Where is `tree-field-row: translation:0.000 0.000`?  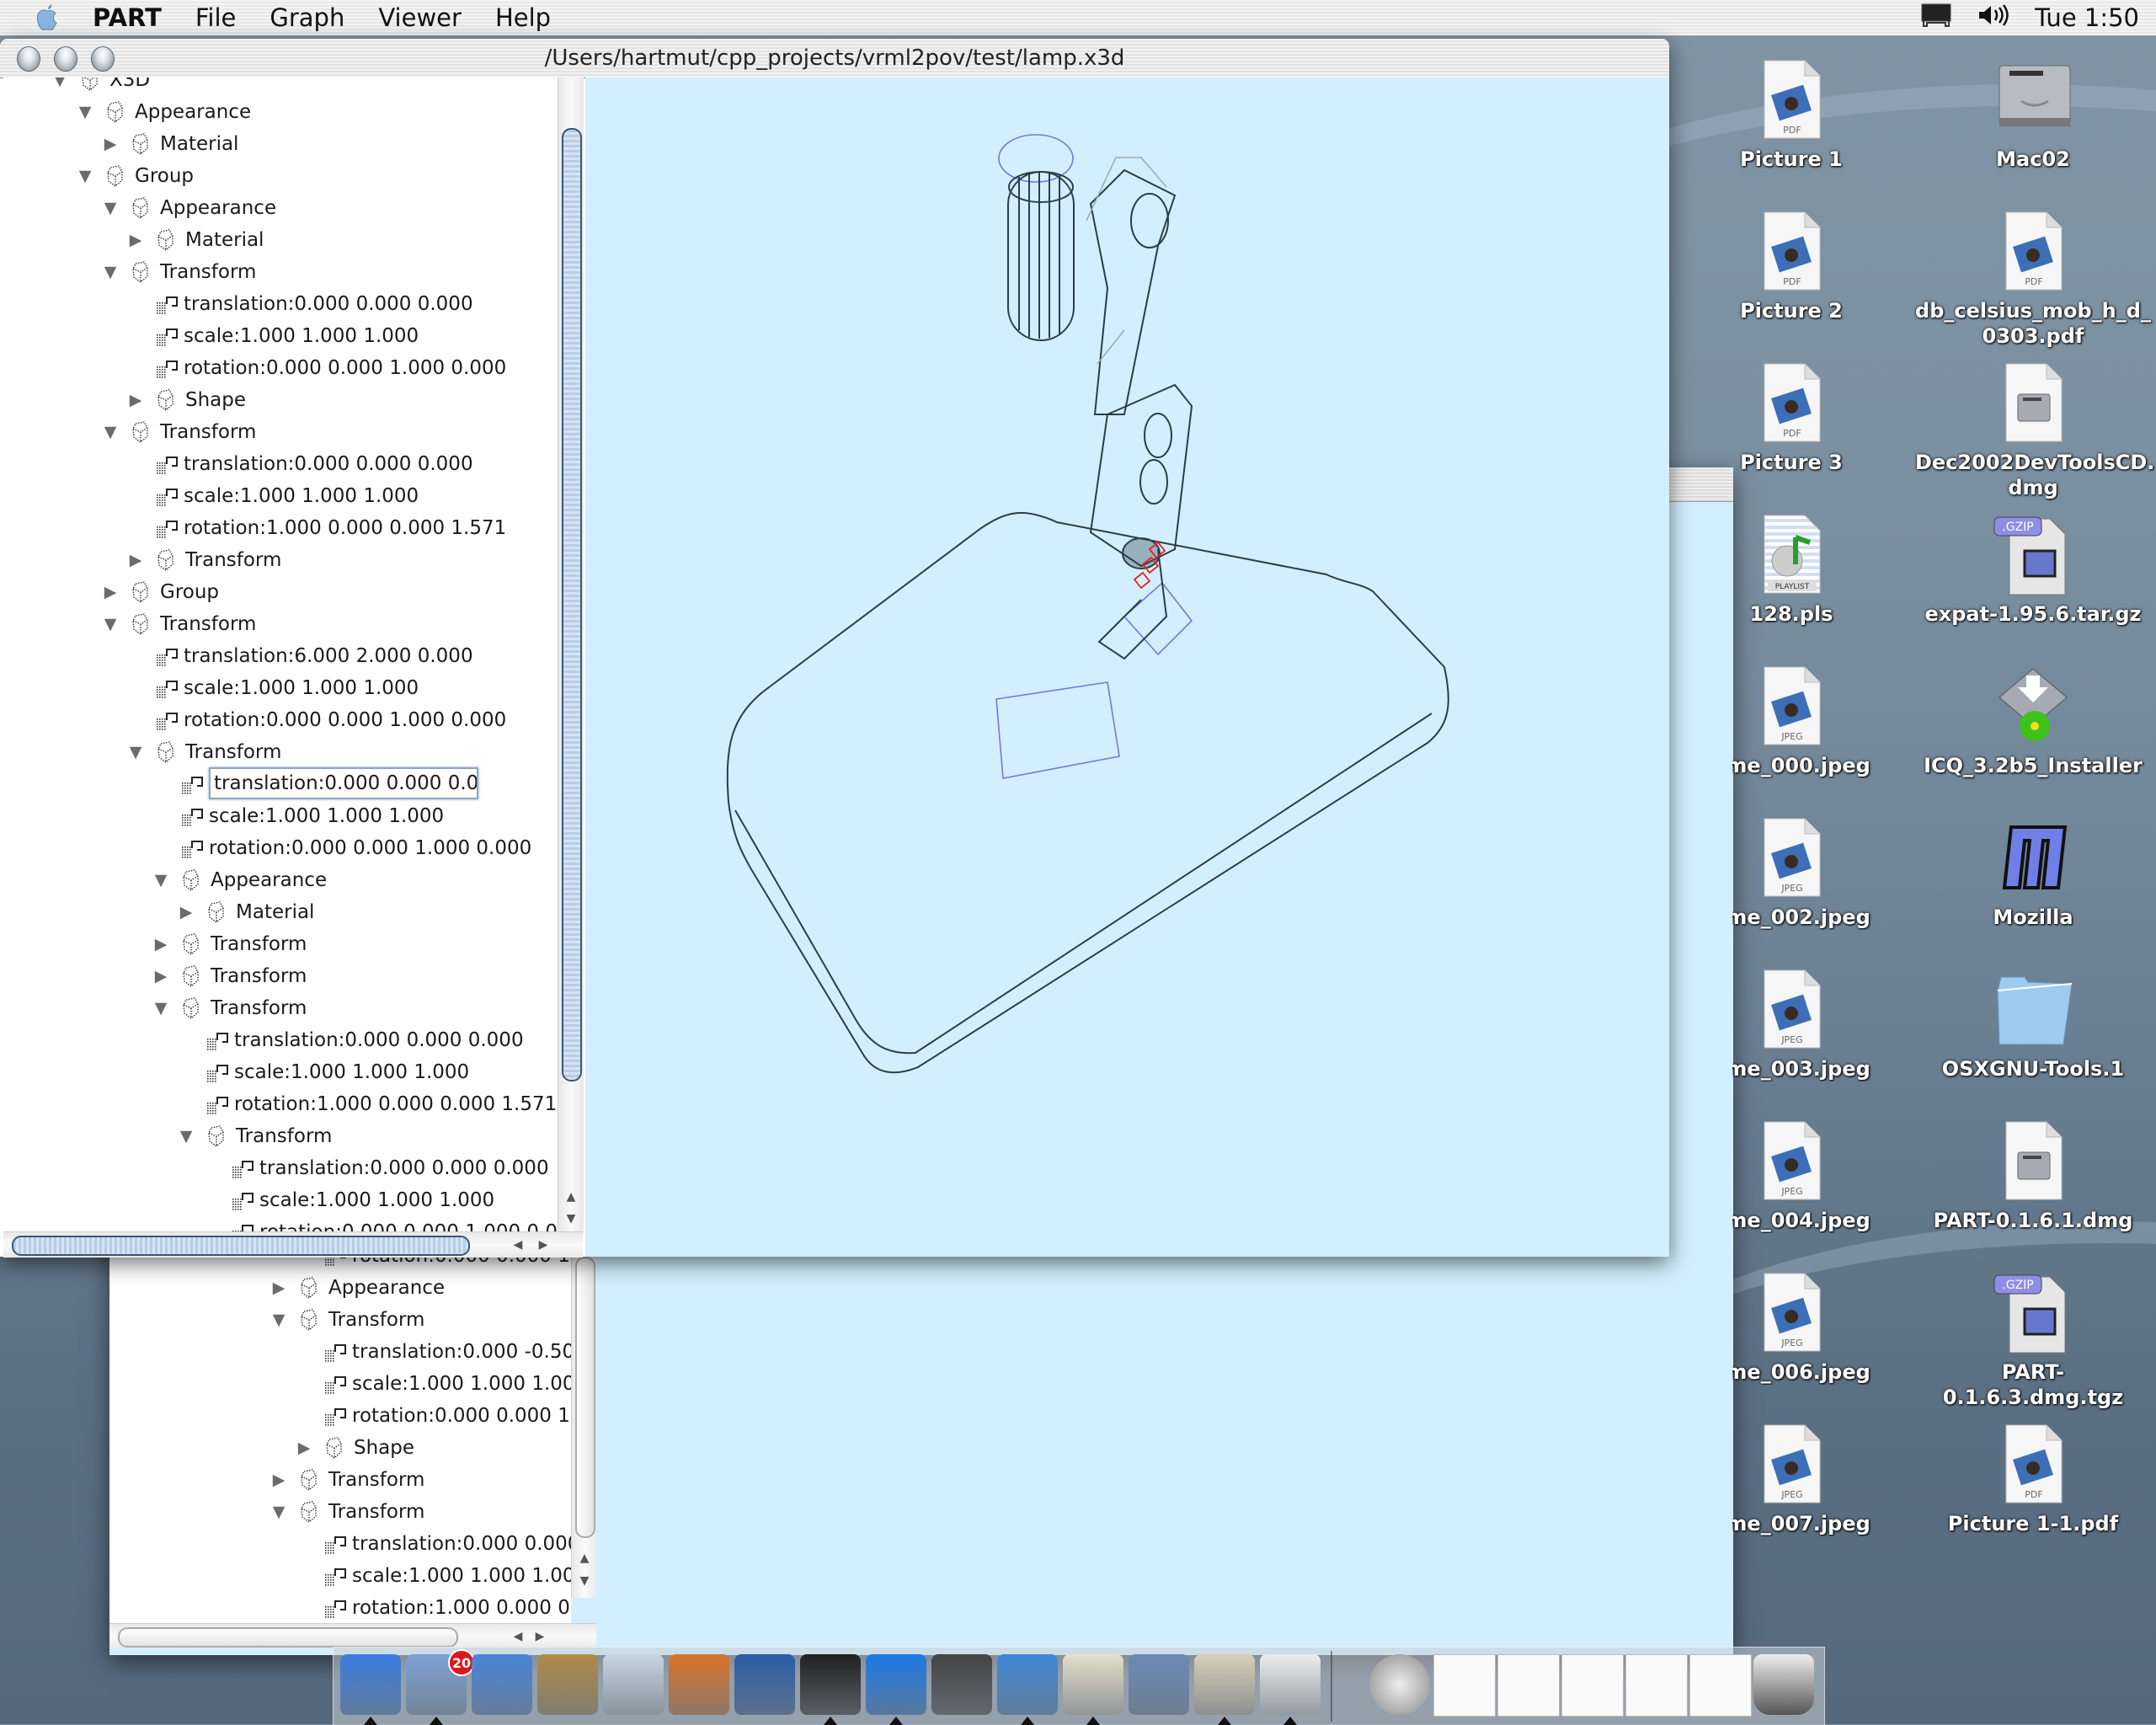 tree-field-row: translation:0.000 0.000 is located at coordinates (340, 1544).